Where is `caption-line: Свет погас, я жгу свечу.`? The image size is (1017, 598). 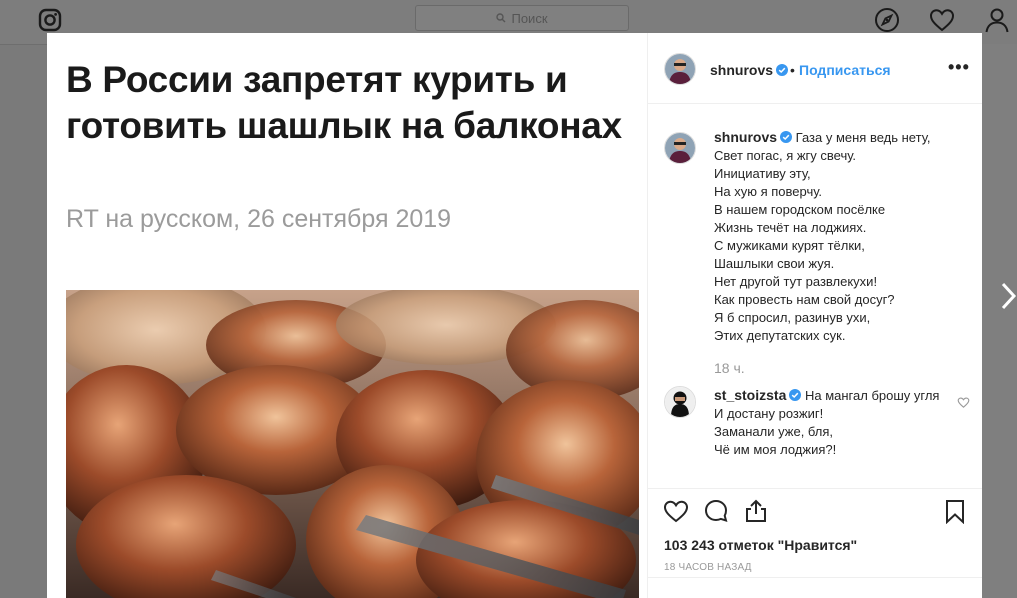 caption-line: Свет погас, я жгу свечу. is located at coordinates (785, 155).